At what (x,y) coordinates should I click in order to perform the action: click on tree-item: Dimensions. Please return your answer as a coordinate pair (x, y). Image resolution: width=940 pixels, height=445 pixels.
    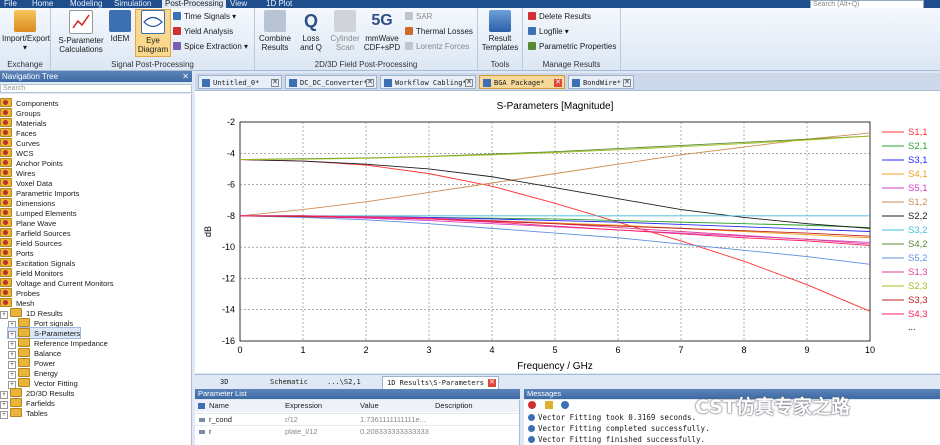
    Looking at the image, I should click on (27, 203).